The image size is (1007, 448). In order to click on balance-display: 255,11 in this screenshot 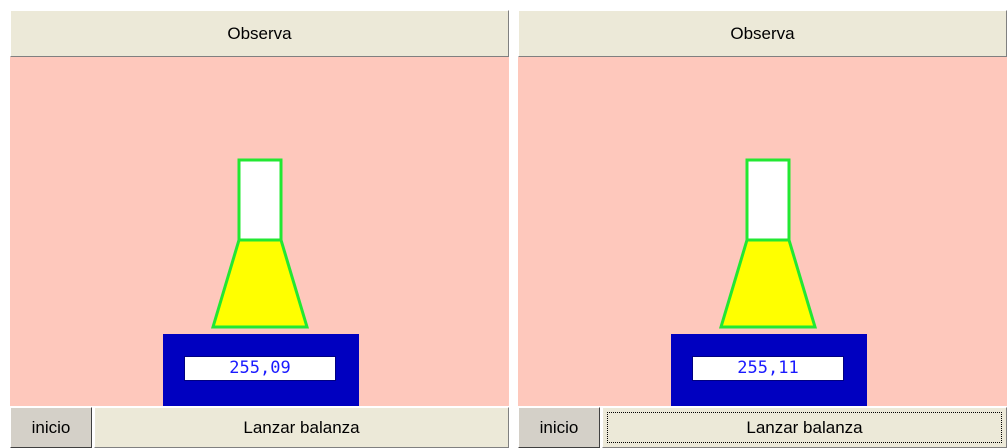, I will do `click(768, 368)`.